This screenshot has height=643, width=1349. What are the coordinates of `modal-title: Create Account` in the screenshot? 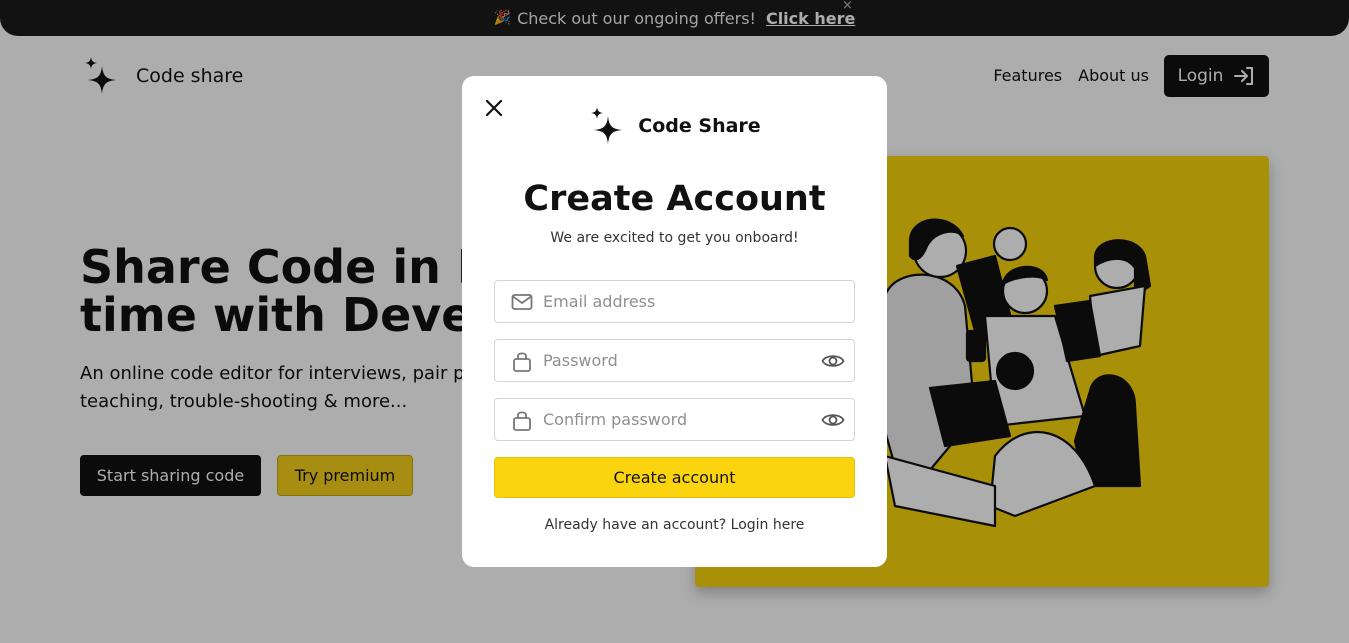 It's located at (674, 199).